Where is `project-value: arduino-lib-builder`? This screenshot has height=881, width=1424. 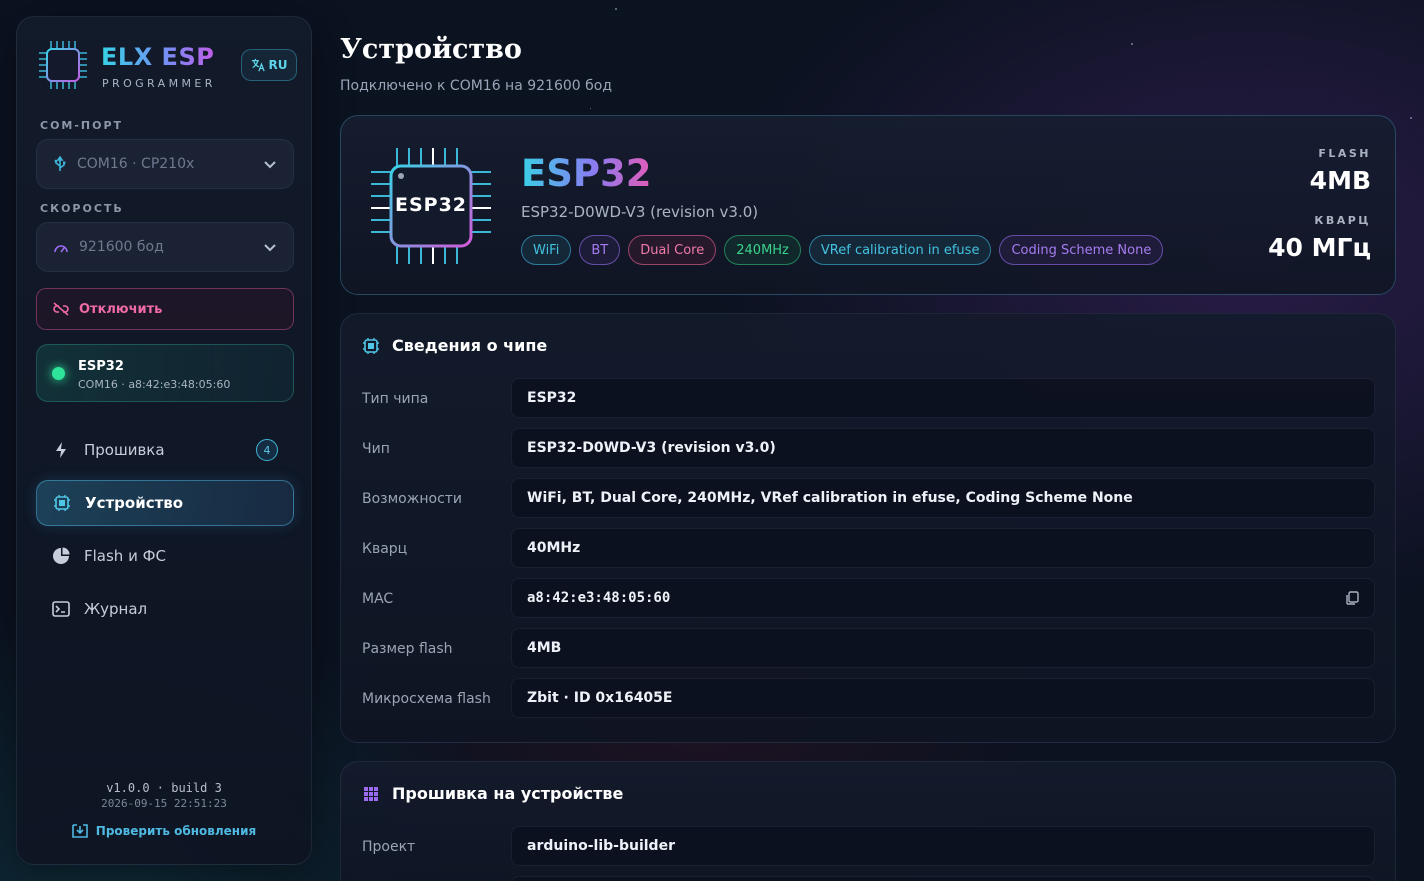 project-value: arduino-lib-builder is located at coordinates (943, 846).